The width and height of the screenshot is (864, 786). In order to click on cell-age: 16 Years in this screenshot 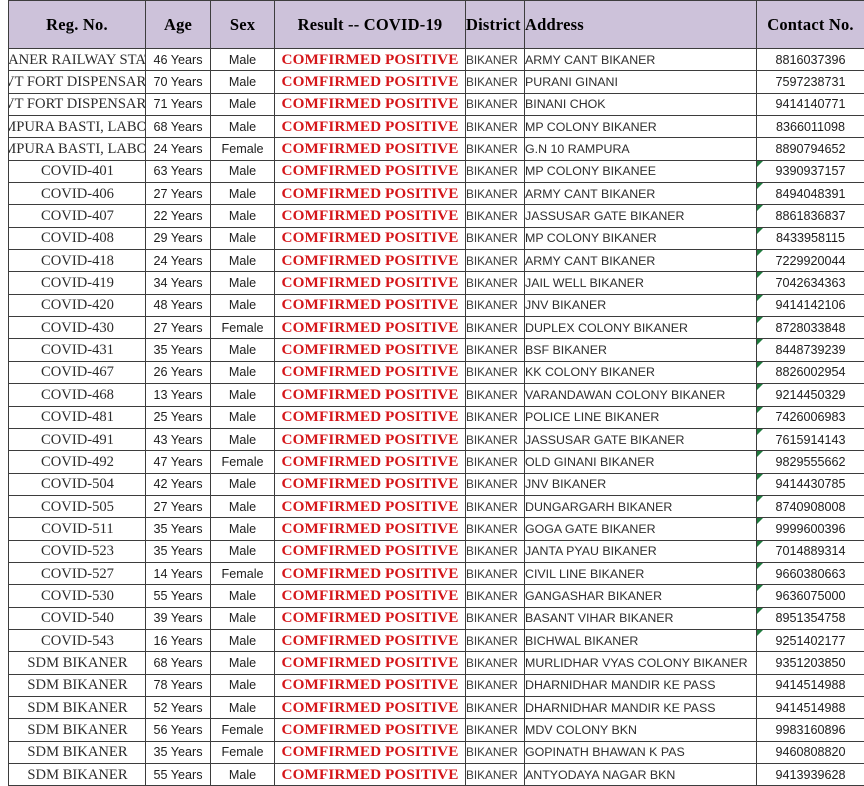, I will do `click(178, 640)`.